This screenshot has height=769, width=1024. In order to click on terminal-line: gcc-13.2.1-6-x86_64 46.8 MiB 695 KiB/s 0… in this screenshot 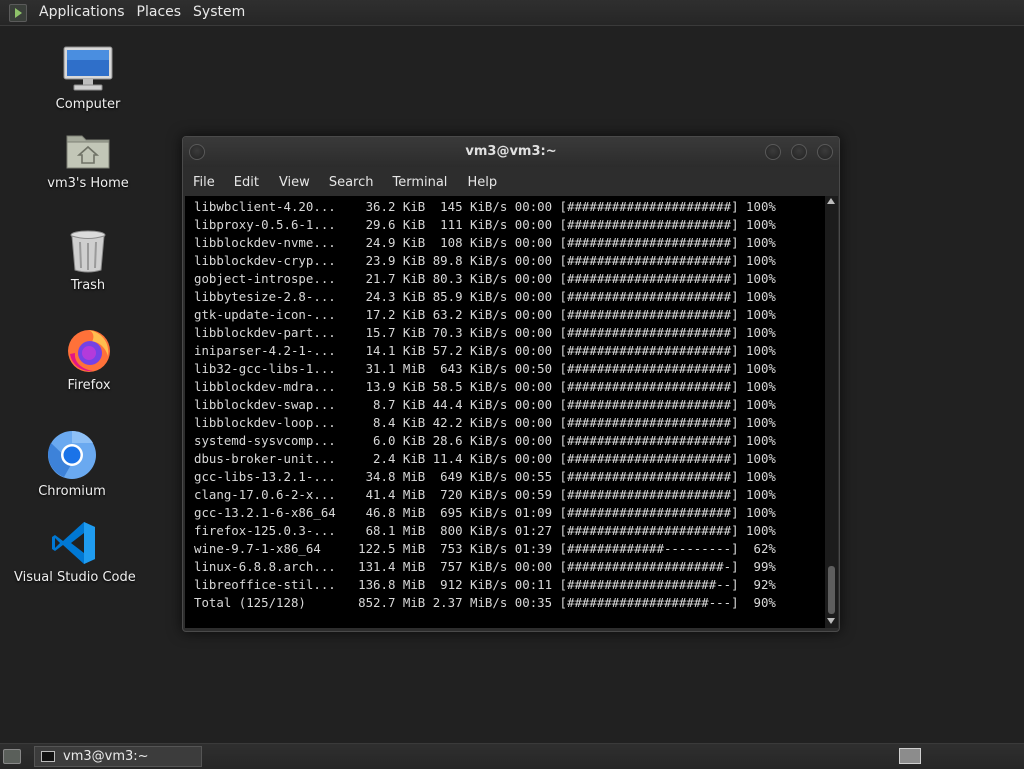, I will do `click(485, 512)`.